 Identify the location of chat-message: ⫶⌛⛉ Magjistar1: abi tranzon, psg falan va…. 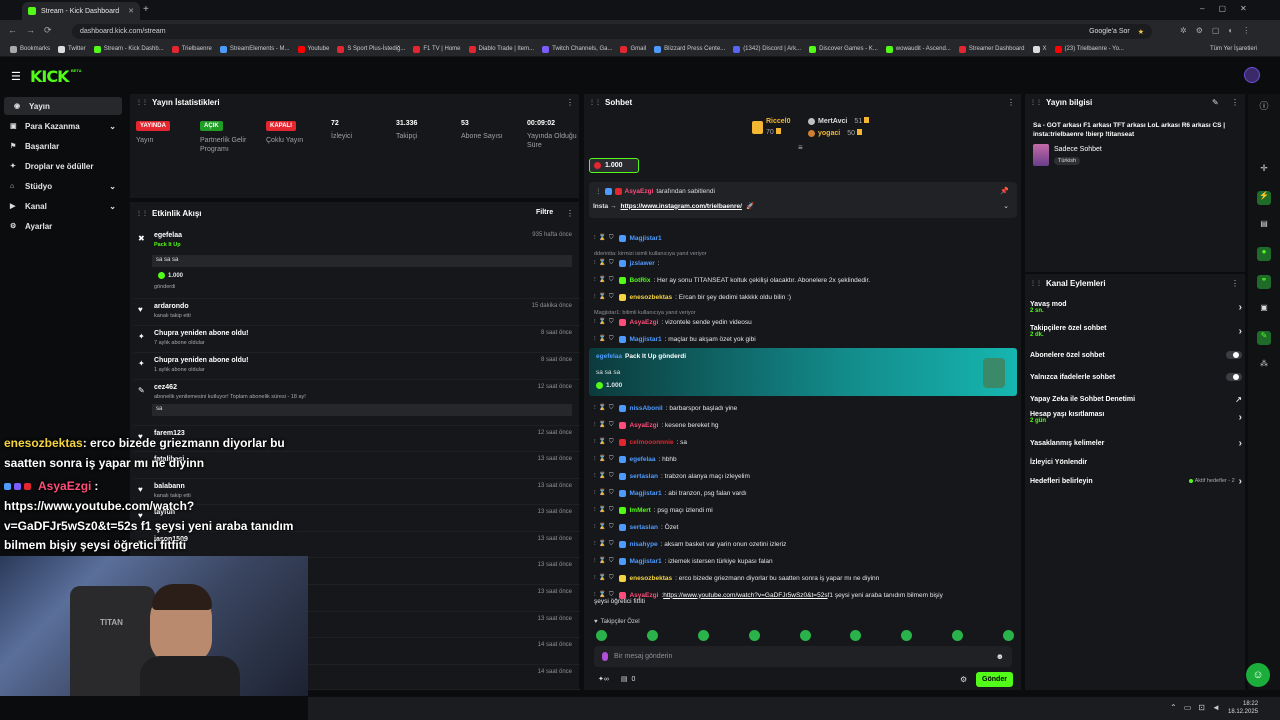
(804, 493).